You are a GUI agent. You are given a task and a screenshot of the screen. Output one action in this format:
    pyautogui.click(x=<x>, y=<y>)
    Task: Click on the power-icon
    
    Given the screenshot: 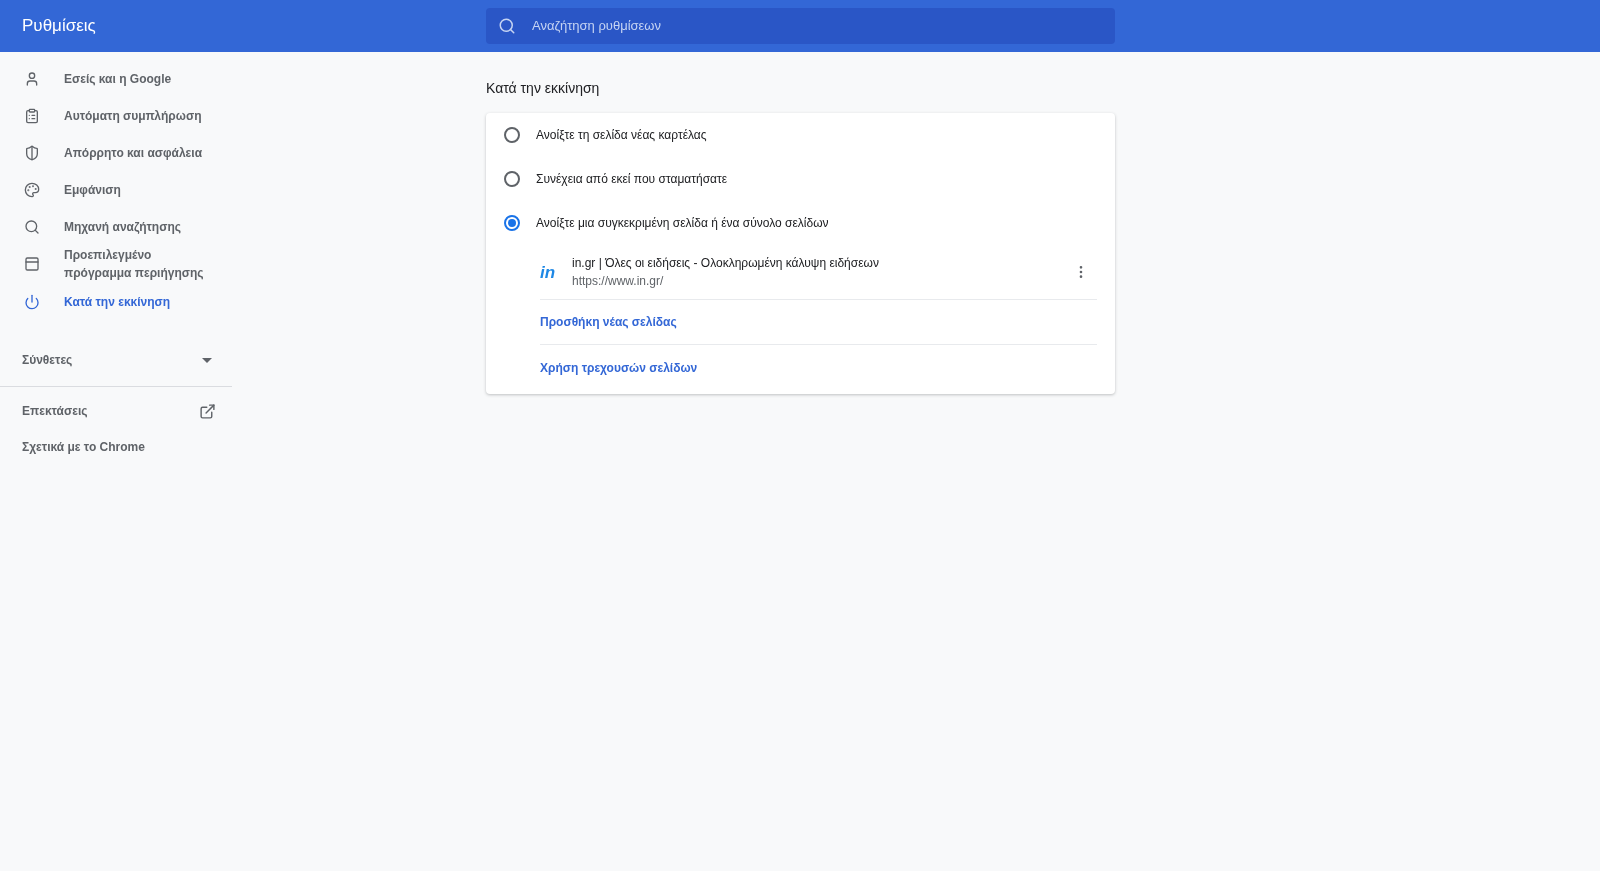 What is the action you would take?
    pyautogui.click(x=32, y=301)
    